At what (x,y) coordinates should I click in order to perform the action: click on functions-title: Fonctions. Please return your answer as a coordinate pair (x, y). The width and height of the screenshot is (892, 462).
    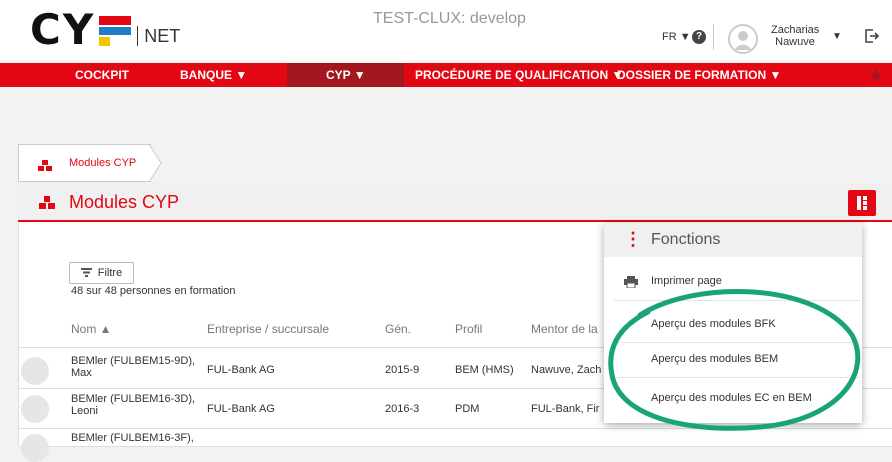
    Looking at the image, I should click on (686, 239).